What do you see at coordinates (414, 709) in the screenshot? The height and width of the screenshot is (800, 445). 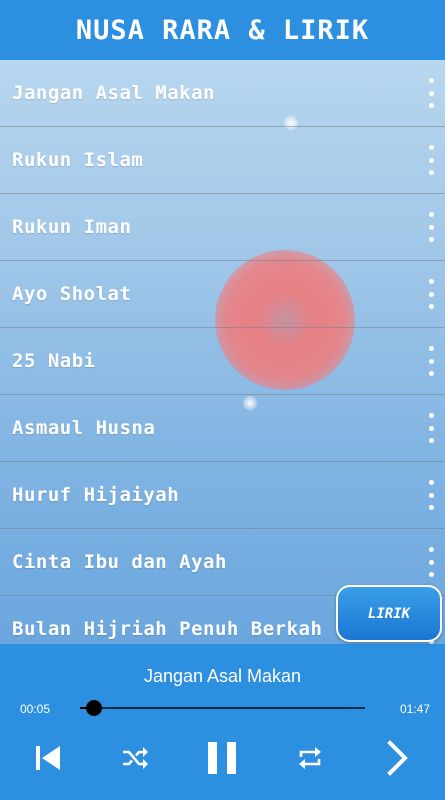 I see `total-time: 01:47` at bounding box center [414, 709].